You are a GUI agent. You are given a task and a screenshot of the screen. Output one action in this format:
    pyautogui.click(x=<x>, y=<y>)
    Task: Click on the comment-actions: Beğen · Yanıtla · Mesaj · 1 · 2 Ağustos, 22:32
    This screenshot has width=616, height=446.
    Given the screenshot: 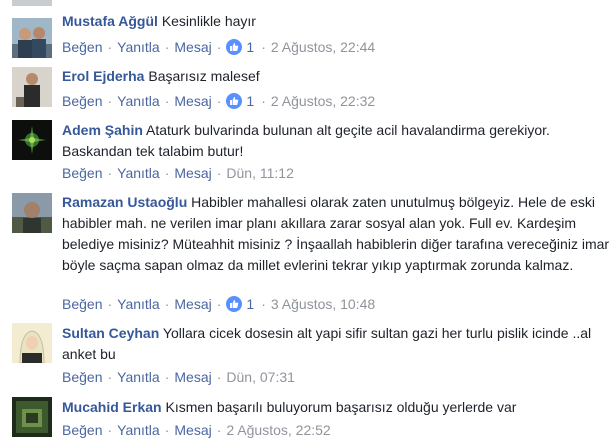 What is the action you would take?
    pyautogui.click(x=219, y=101)
    